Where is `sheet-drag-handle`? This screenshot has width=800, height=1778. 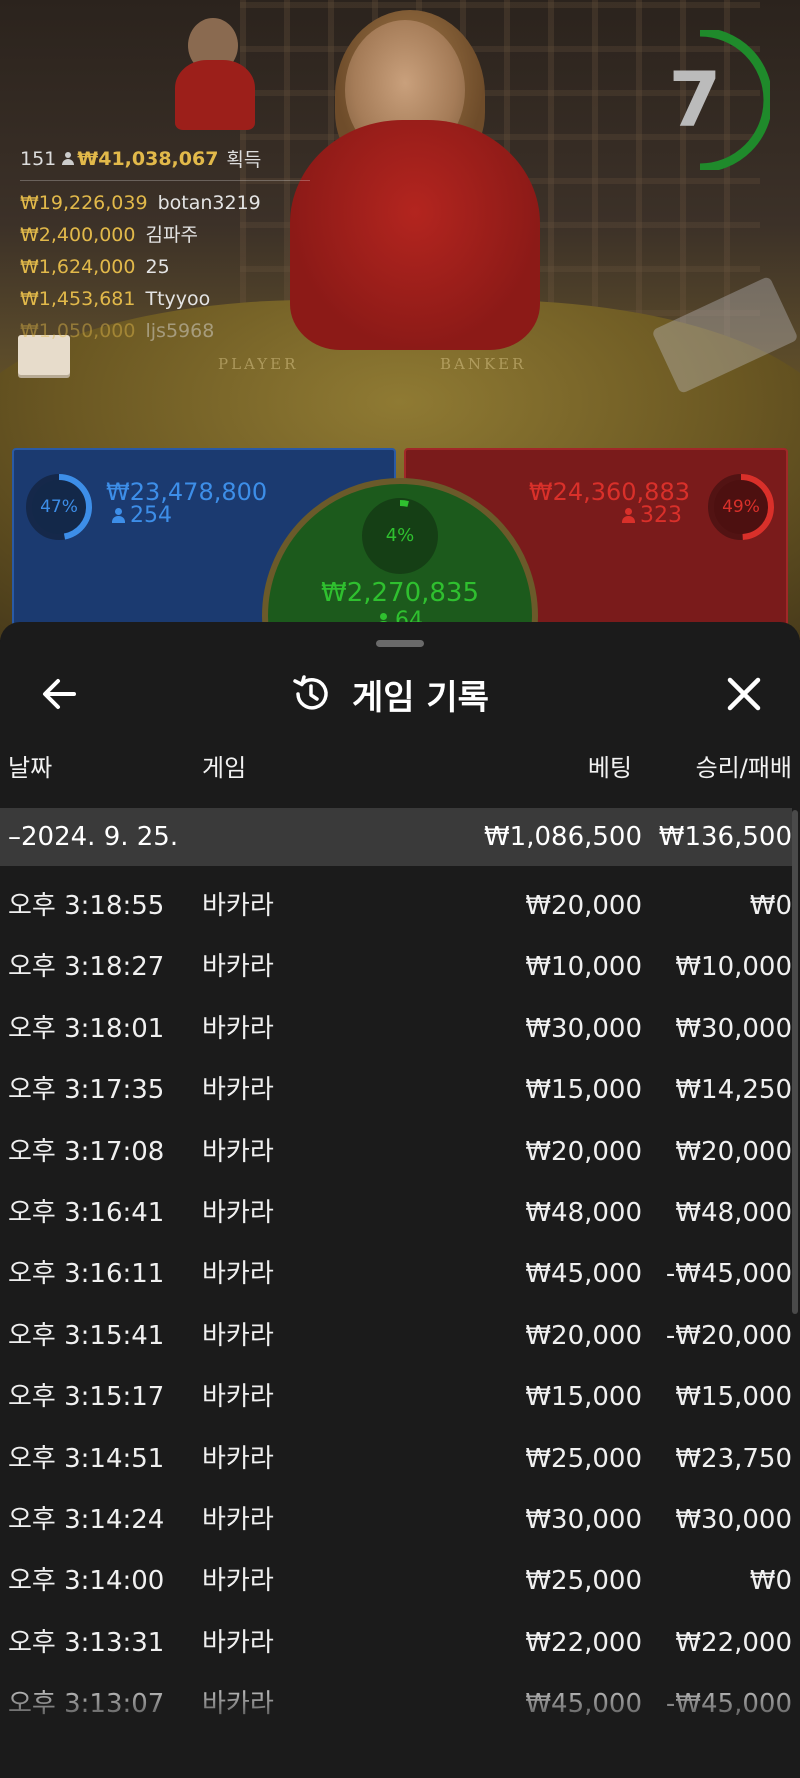
sheet-drag-handle is located at coordinates (400, 643).